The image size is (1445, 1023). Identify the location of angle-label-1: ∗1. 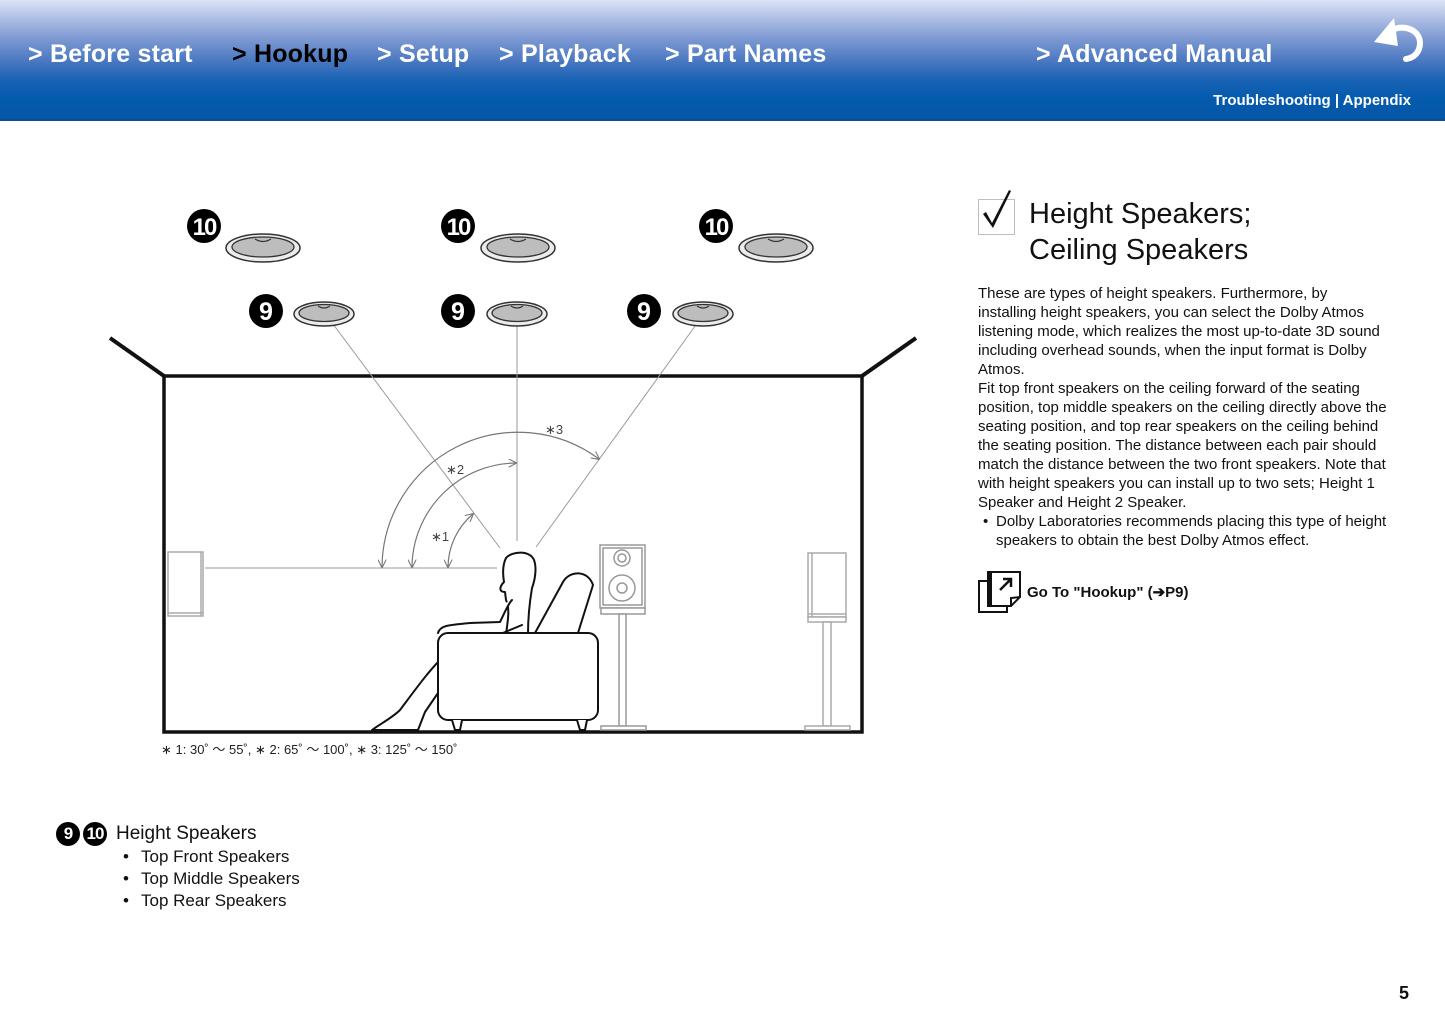
(440, 536).